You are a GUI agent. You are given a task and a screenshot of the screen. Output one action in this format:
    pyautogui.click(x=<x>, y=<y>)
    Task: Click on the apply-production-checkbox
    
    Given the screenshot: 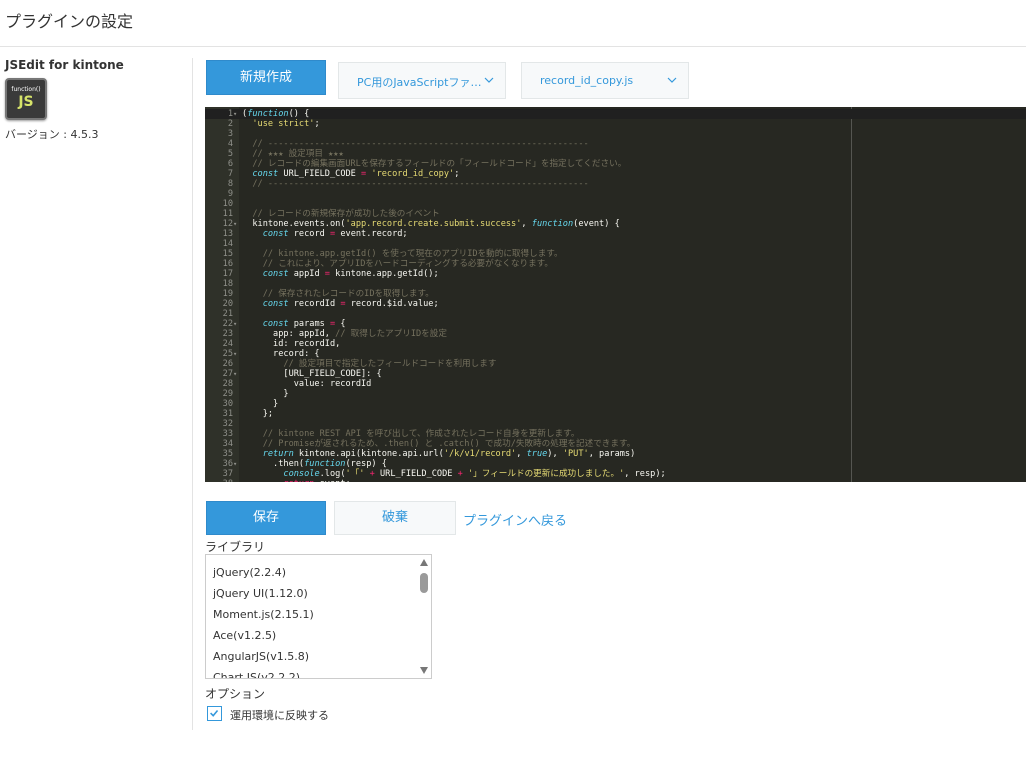 What is the action you would take?
    pyautogui.click(x=214, y=713)
    